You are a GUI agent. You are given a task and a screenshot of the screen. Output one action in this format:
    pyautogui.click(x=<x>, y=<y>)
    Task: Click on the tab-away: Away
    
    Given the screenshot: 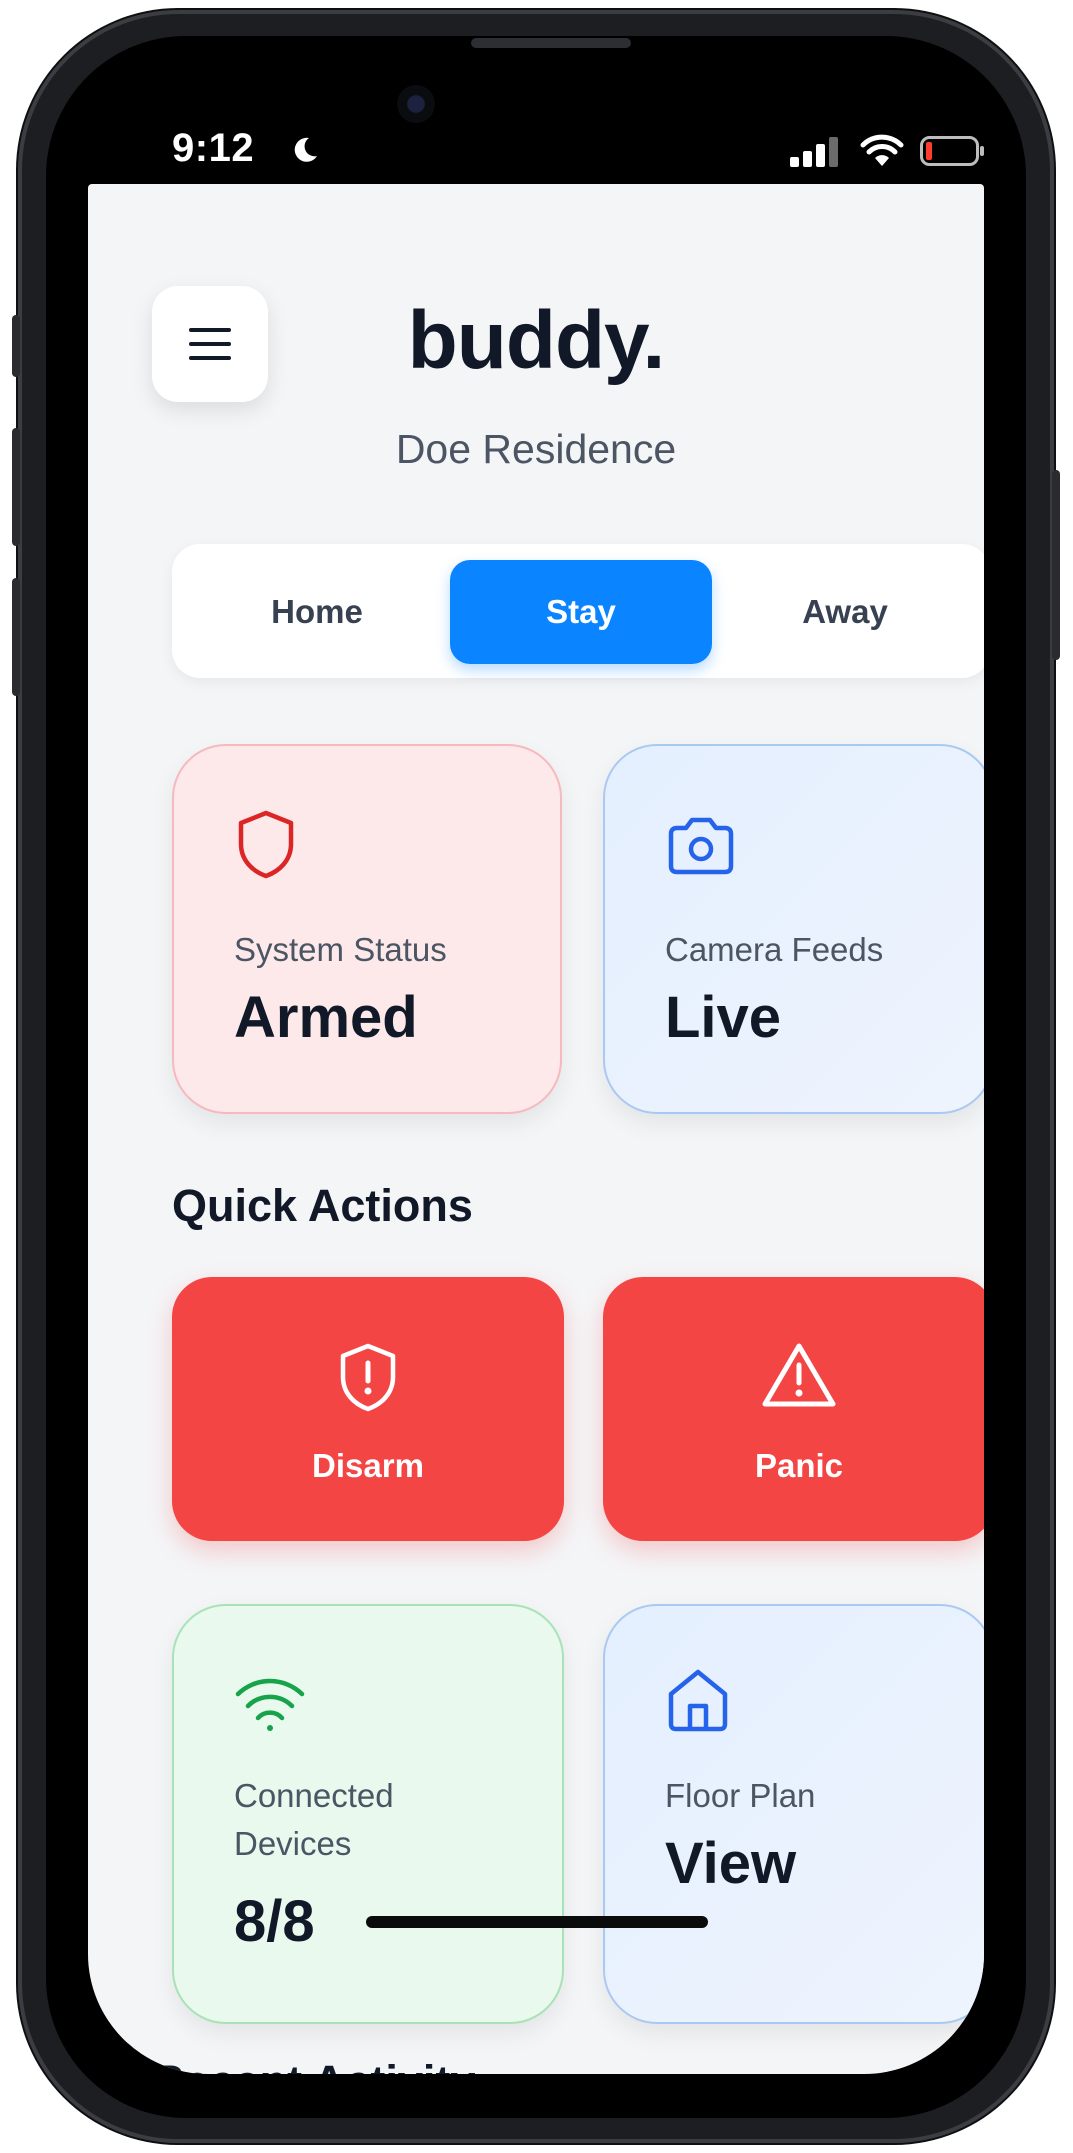 What is the action you would take?
    pyautogui.click(x=845, y=612)
    